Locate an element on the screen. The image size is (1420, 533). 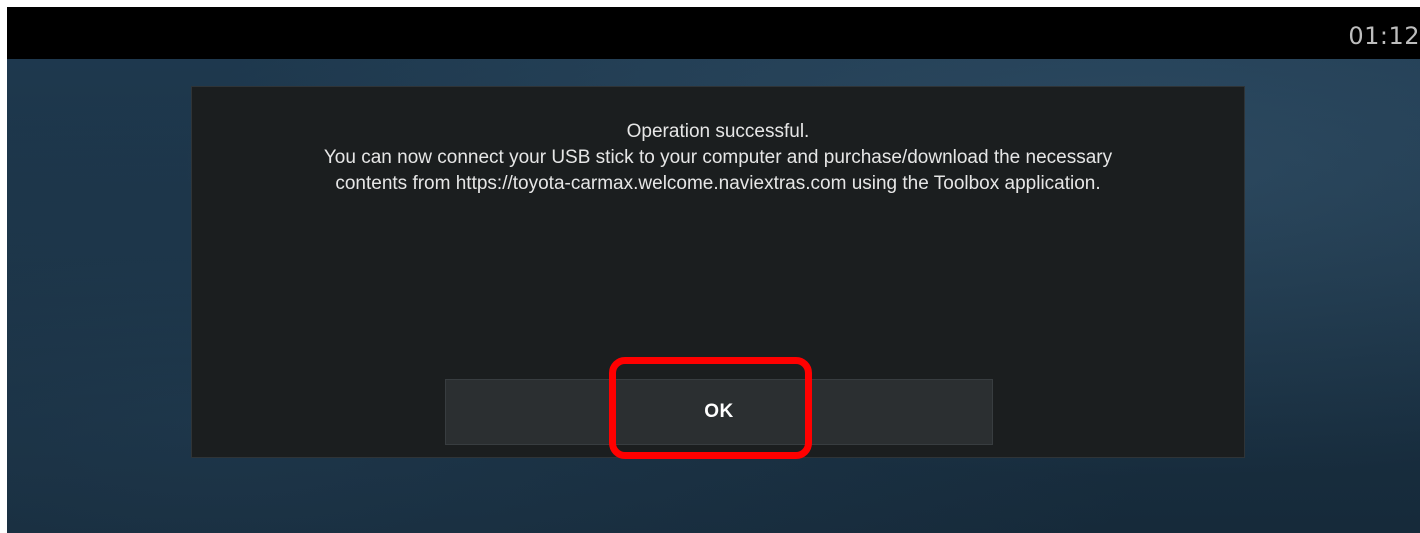
status-bar: 01:12 is located at coordinates (713, 33).